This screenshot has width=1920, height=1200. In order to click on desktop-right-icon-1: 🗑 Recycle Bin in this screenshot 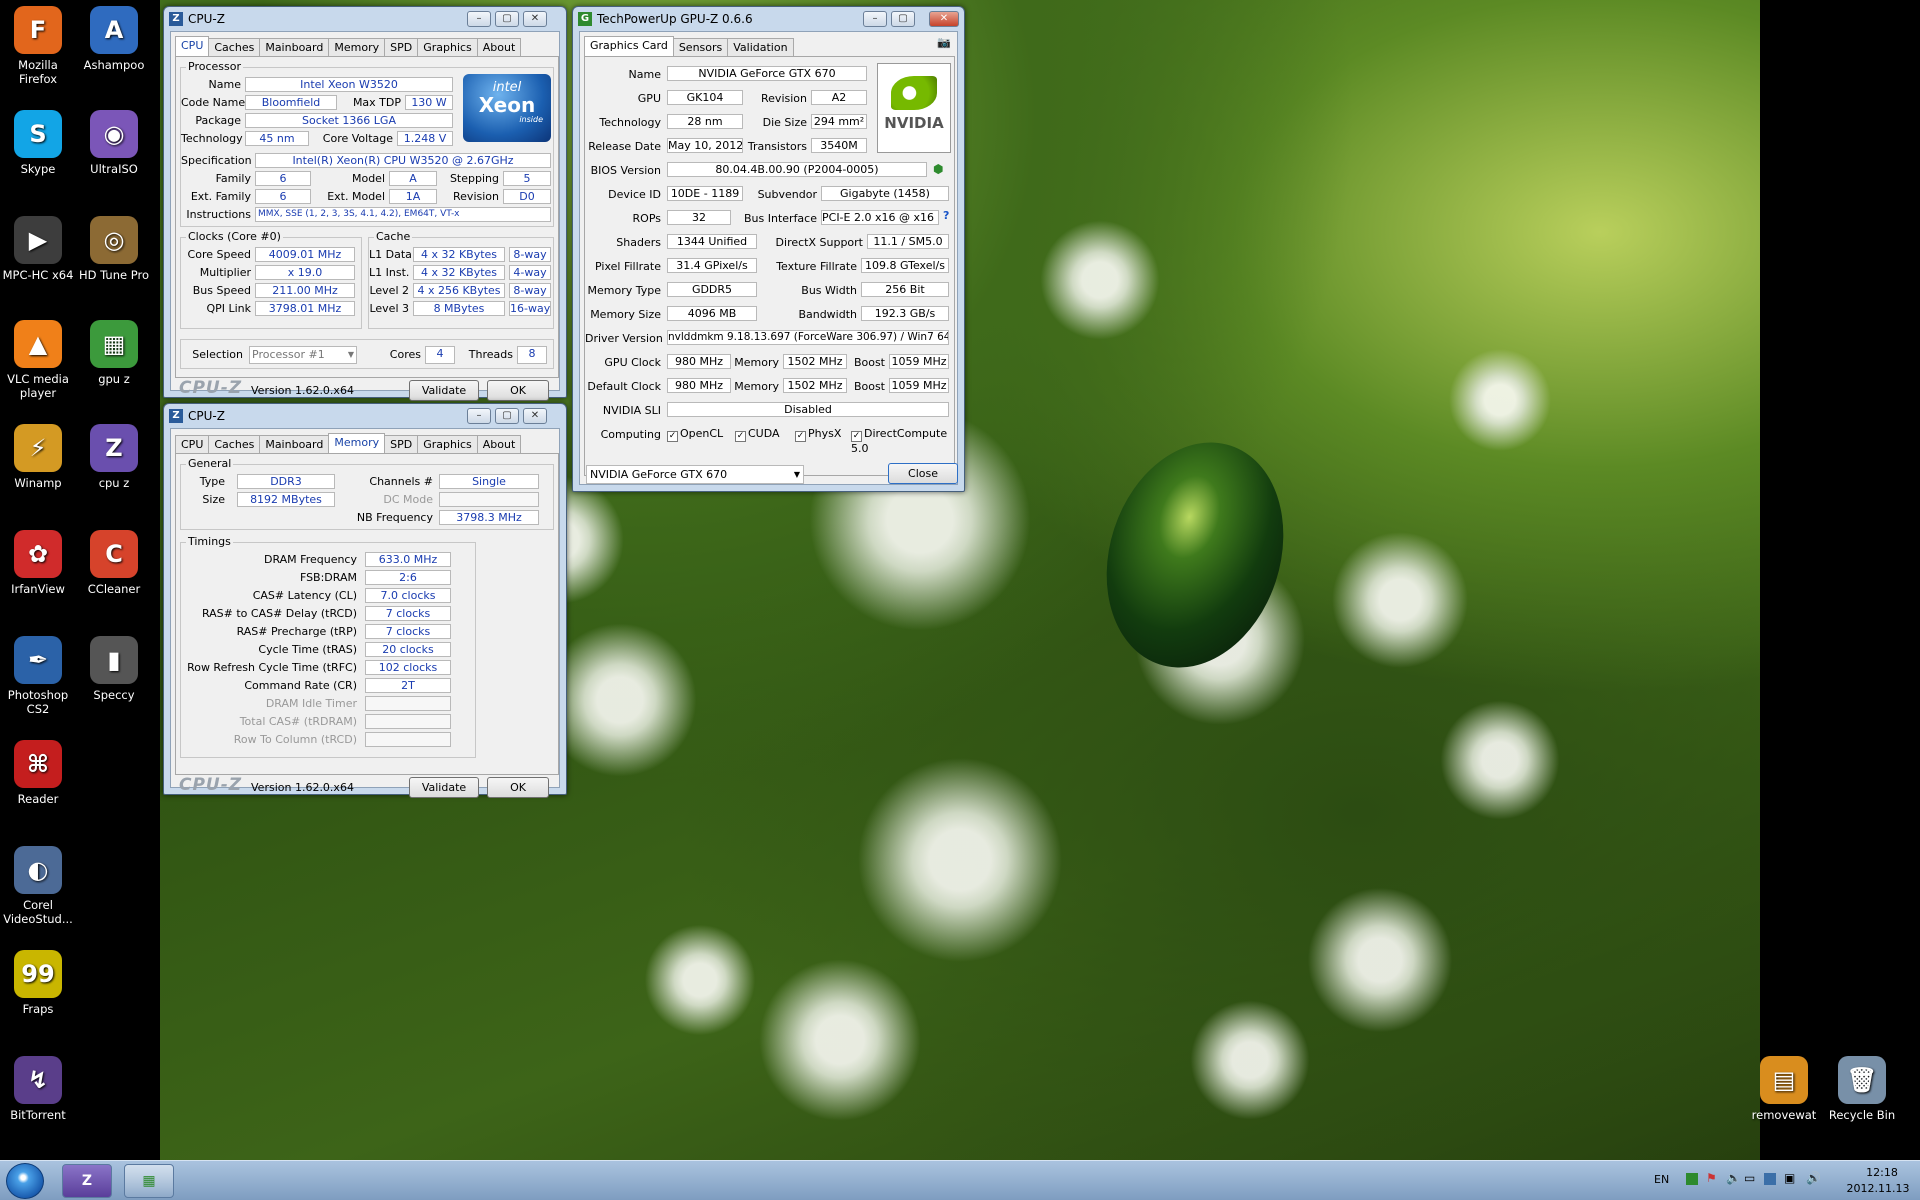, I will do `click(1862, 1089)`.